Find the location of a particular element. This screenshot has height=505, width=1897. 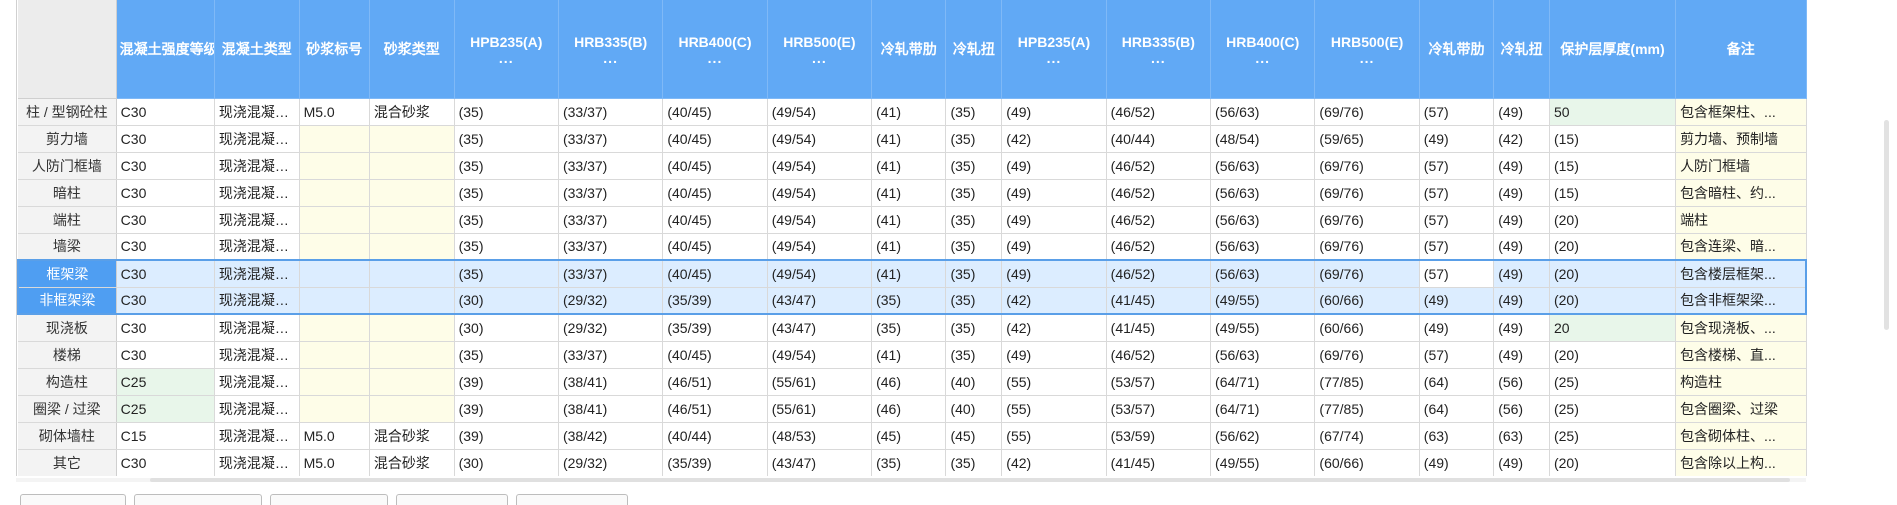

table-cell: (46) is located at coordinates (909, 382).